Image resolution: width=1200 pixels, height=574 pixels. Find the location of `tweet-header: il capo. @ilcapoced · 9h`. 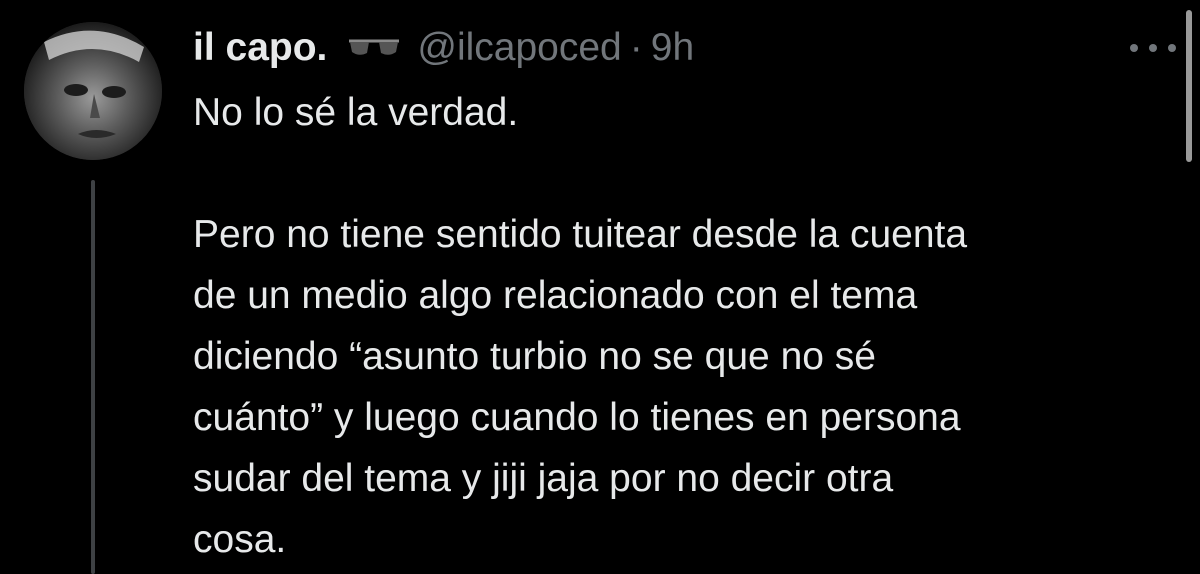

tweet-header: il capo. @ilcapoced · 9h is located at coordinates (443, 48).